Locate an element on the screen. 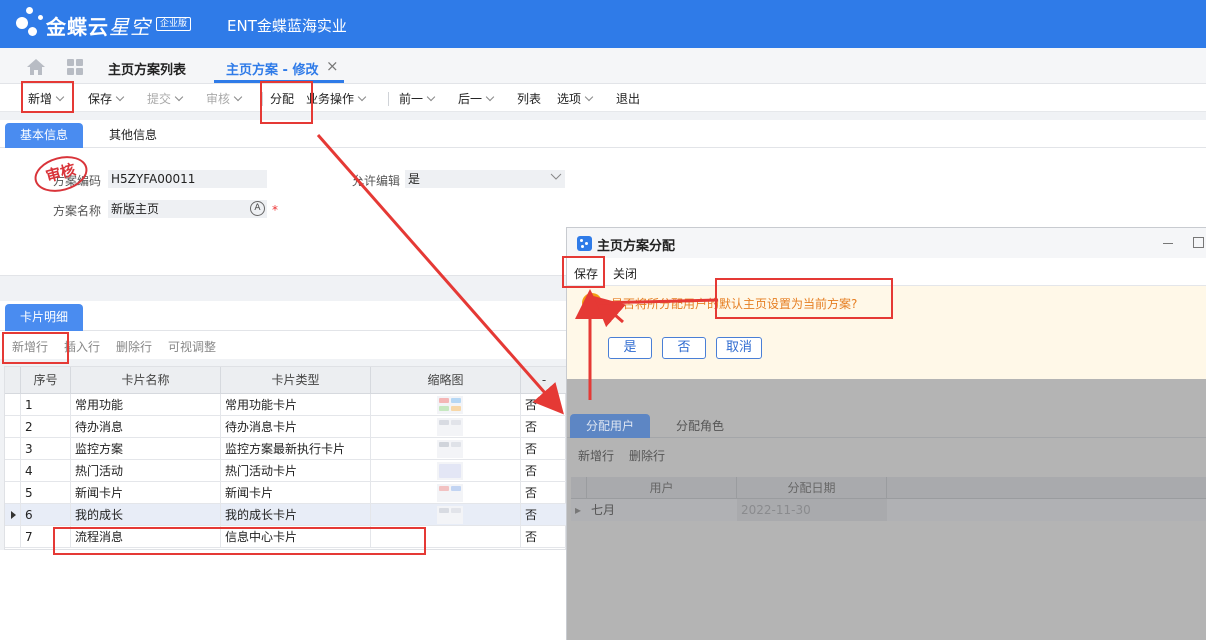 The image size is (1206, 640). table-row: 5 新闻卡片 新闻卡片否 is located at coordinates (286, 493).